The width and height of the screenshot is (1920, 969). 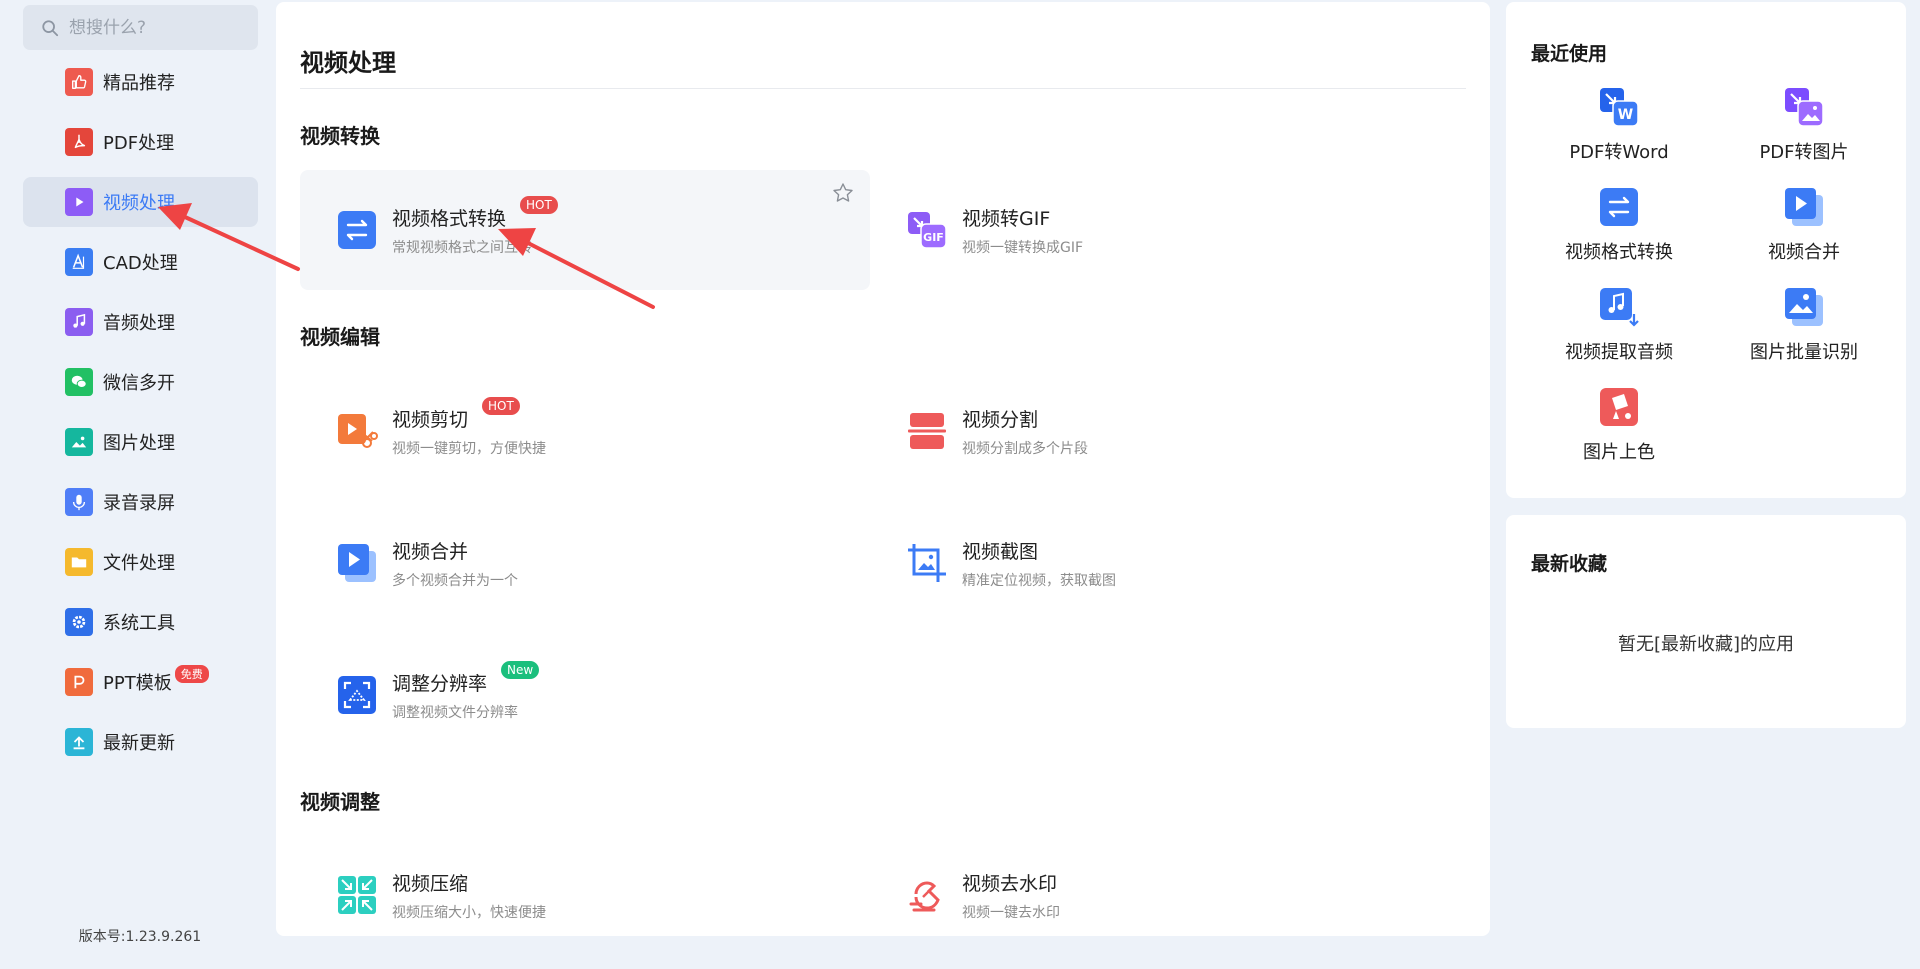 What do you see at coordinates (1619, 431) in the screenshot?
I see `recent-item-image-colorize: 图片上色` at bounding box center [1619, 431].